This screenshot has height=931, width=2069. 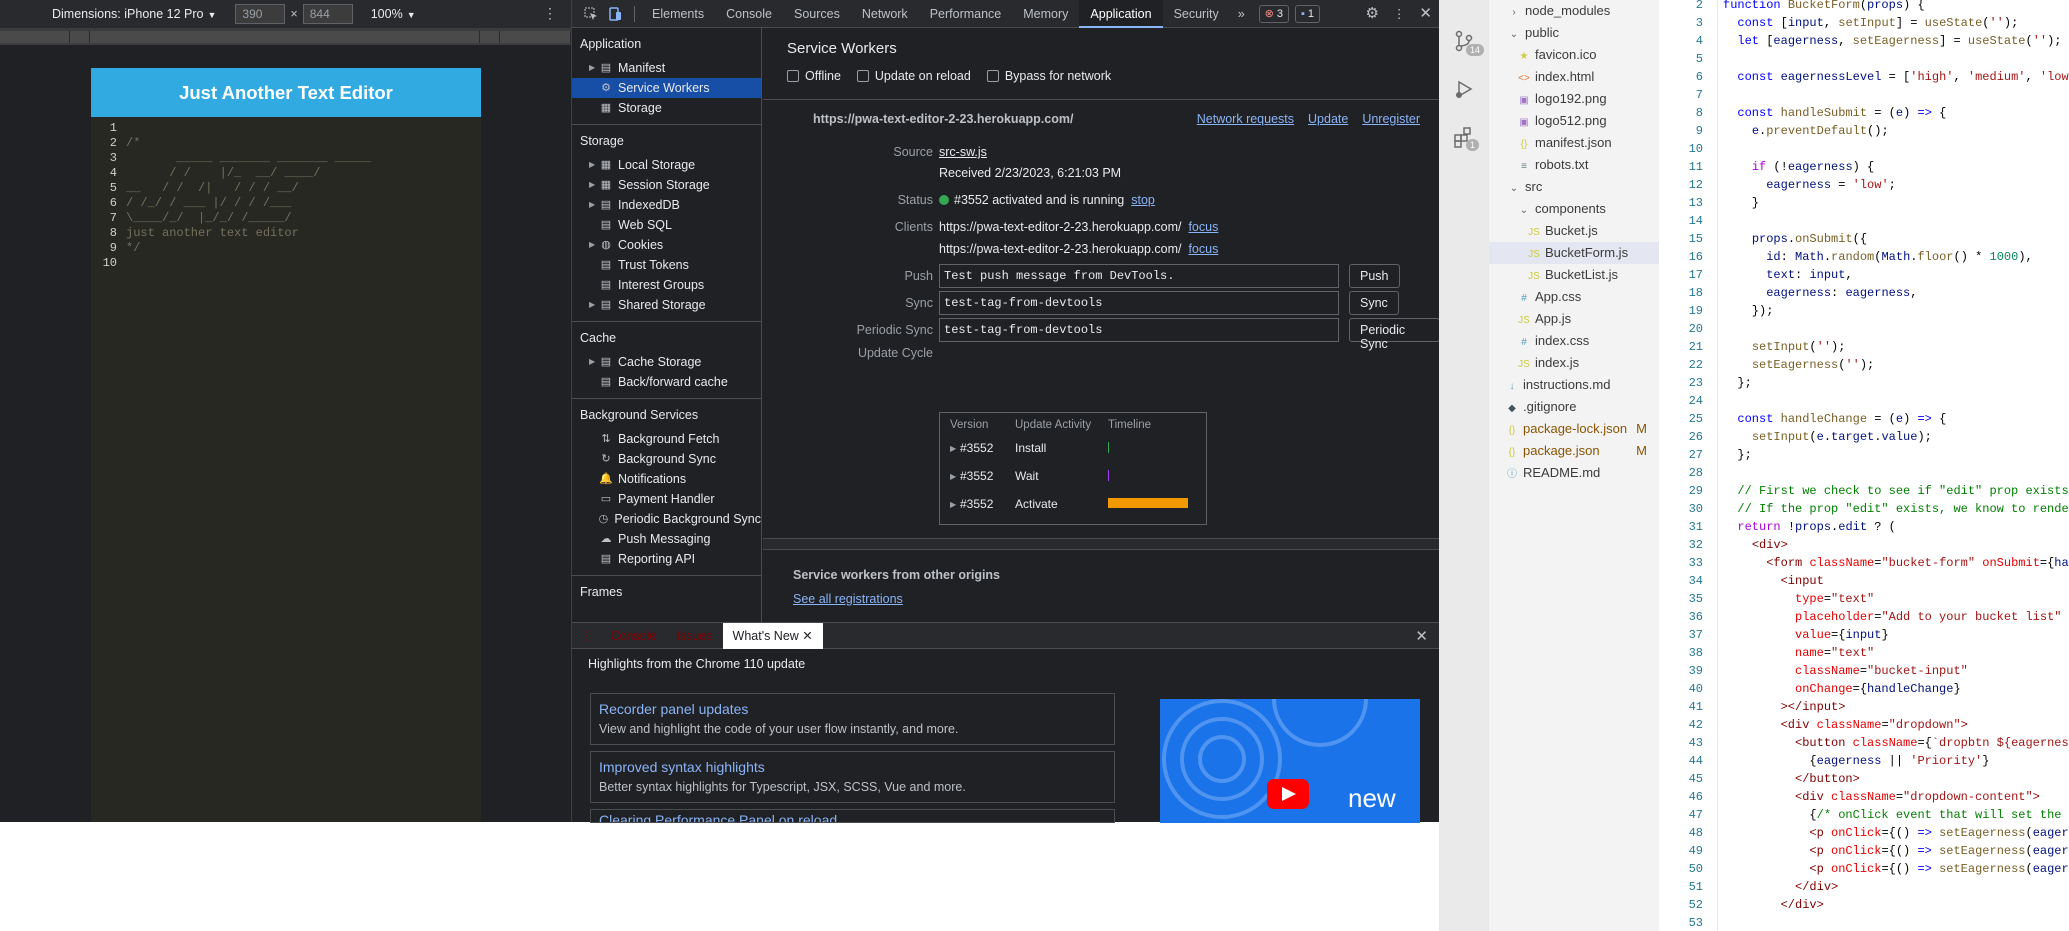 What do you see at coordinates (591, 14) in the screenshot?
I see `inspect-element-icon` at bounding box center [591, 14].